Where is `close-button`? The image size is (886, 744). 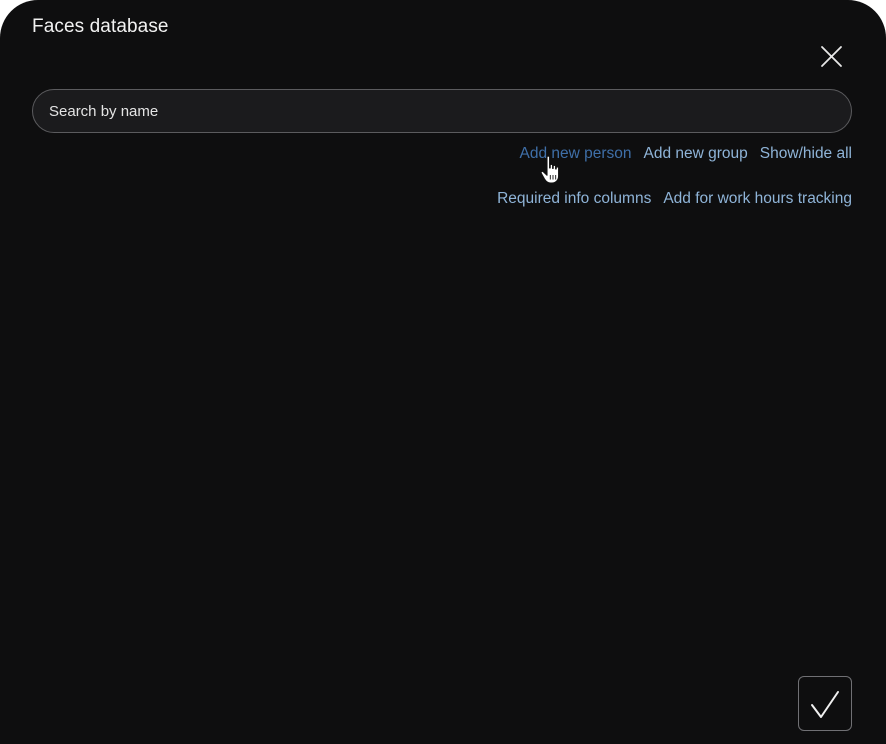 close-button is located at coordinates (831, 57).